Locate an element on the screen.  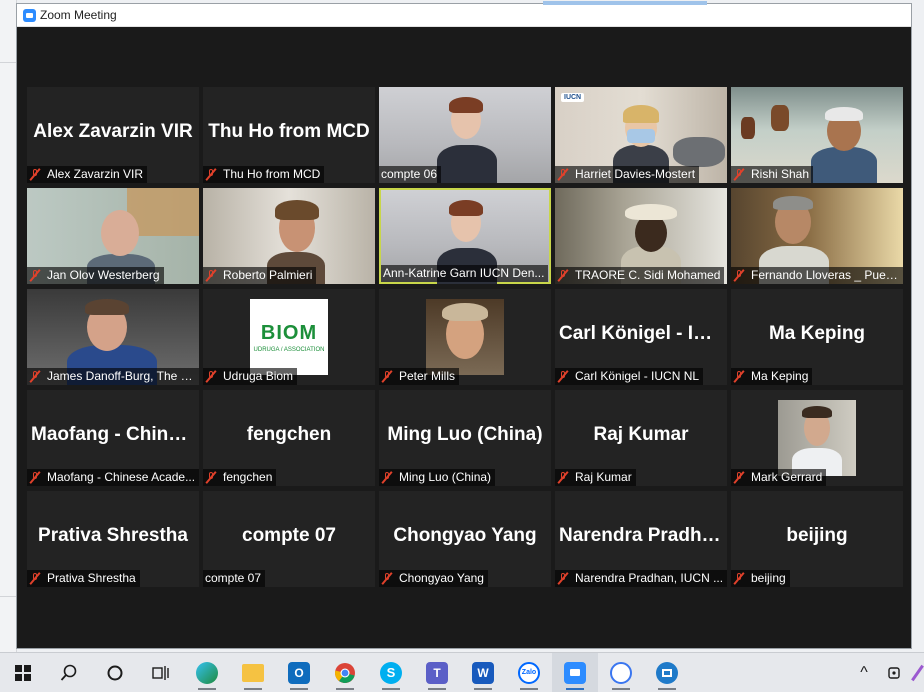
participant-name: Mark Gerrard is located at coordinates (787, 477).